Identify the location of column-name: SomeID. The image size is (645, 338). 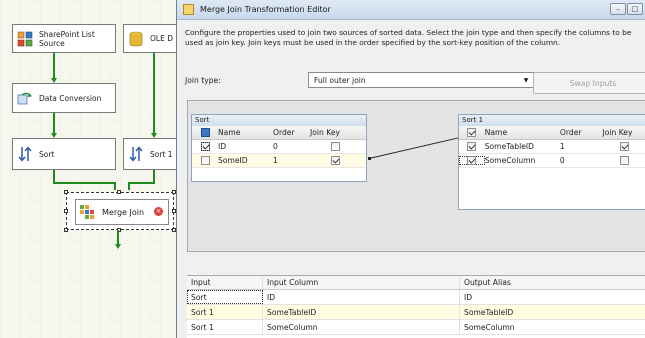
(233, 160).